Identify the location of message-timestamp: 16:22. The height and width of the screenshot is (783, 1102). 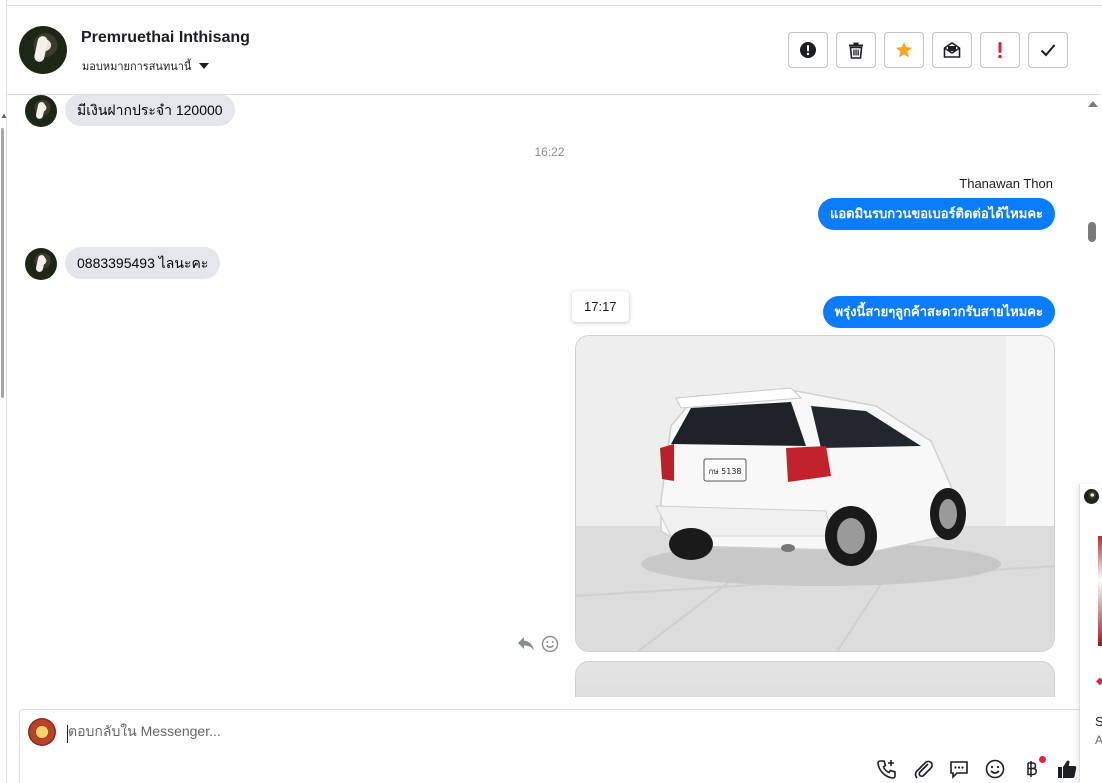
(549, 152).